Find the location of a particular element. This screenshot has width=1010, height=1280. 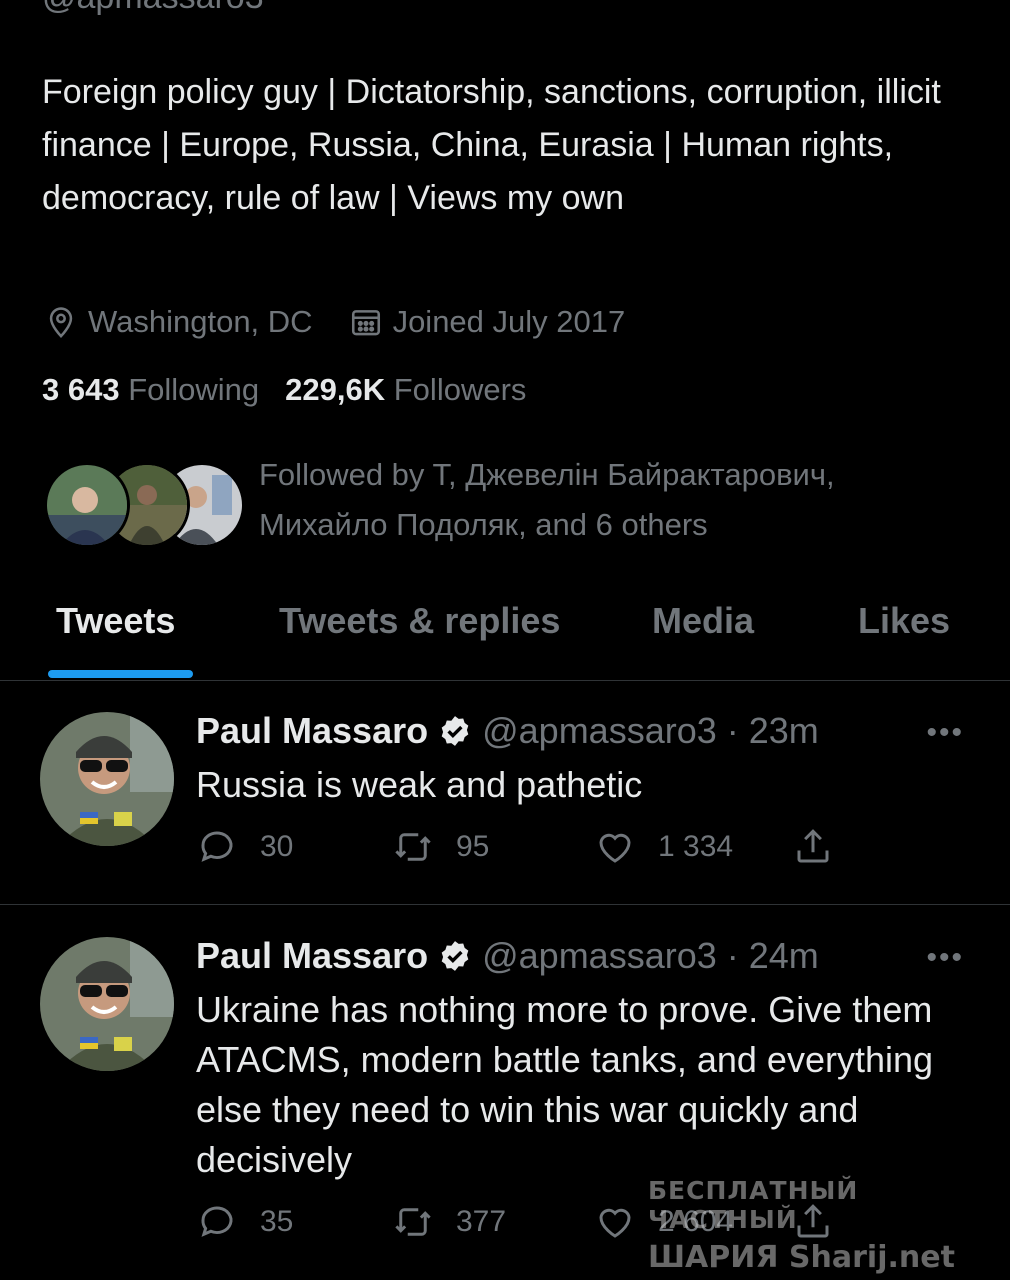

follow-counts: 3 643 Following 229,6K Followers is located at coordinates (284, 390).